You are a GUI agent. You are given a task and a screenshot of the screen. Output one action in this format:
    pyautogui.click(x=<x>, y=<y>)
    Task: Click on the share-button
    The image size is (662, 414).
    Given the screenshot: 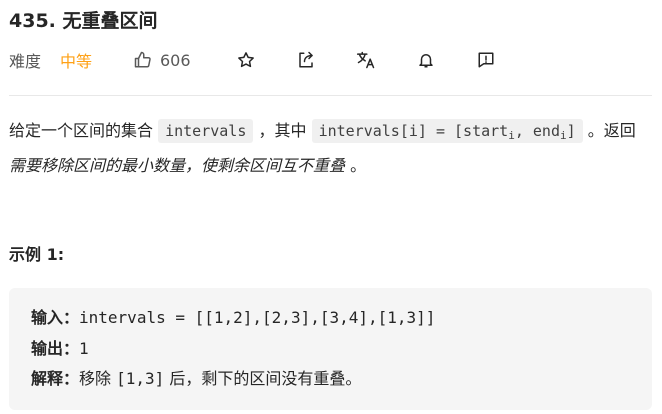 What is the action you would take?
    pyautogui.click(x=306, y=60)
    